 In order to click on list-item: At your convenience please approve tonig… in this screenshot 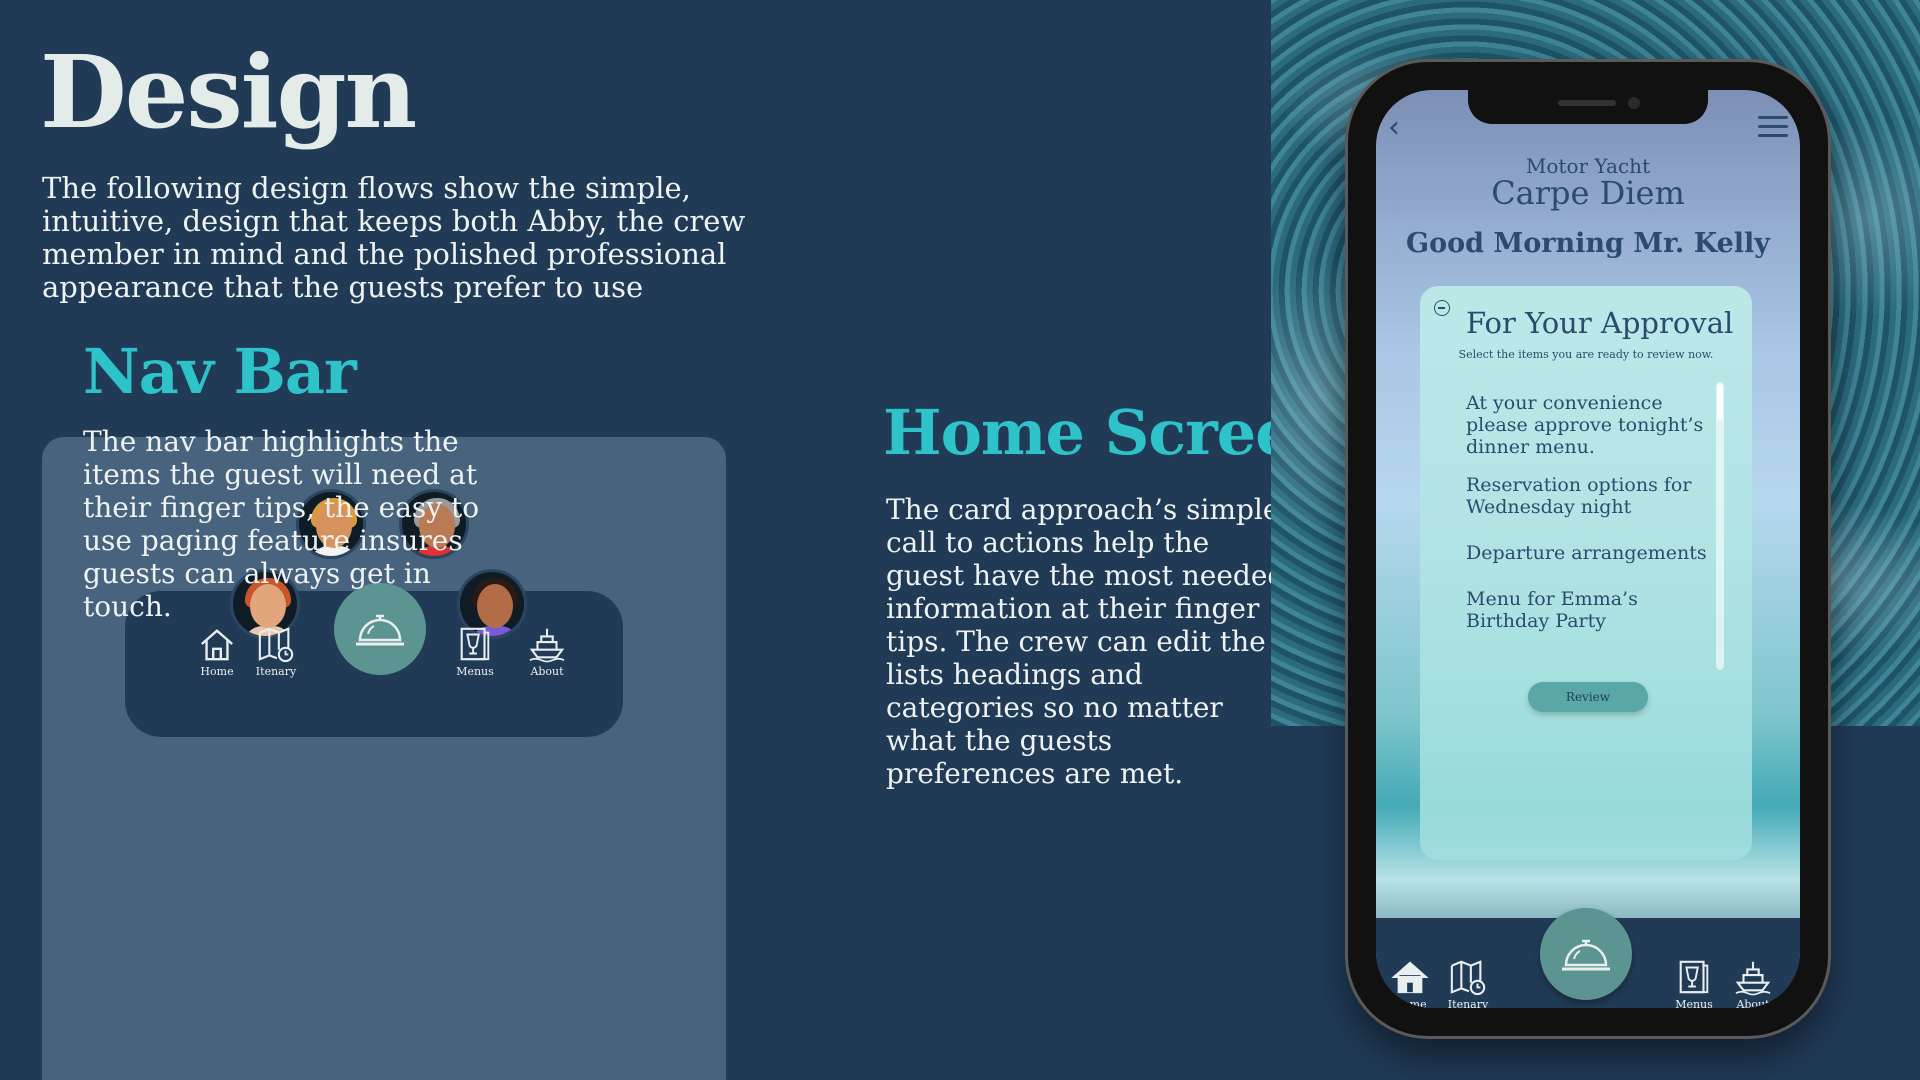, I will do `click(1591, 425)`.